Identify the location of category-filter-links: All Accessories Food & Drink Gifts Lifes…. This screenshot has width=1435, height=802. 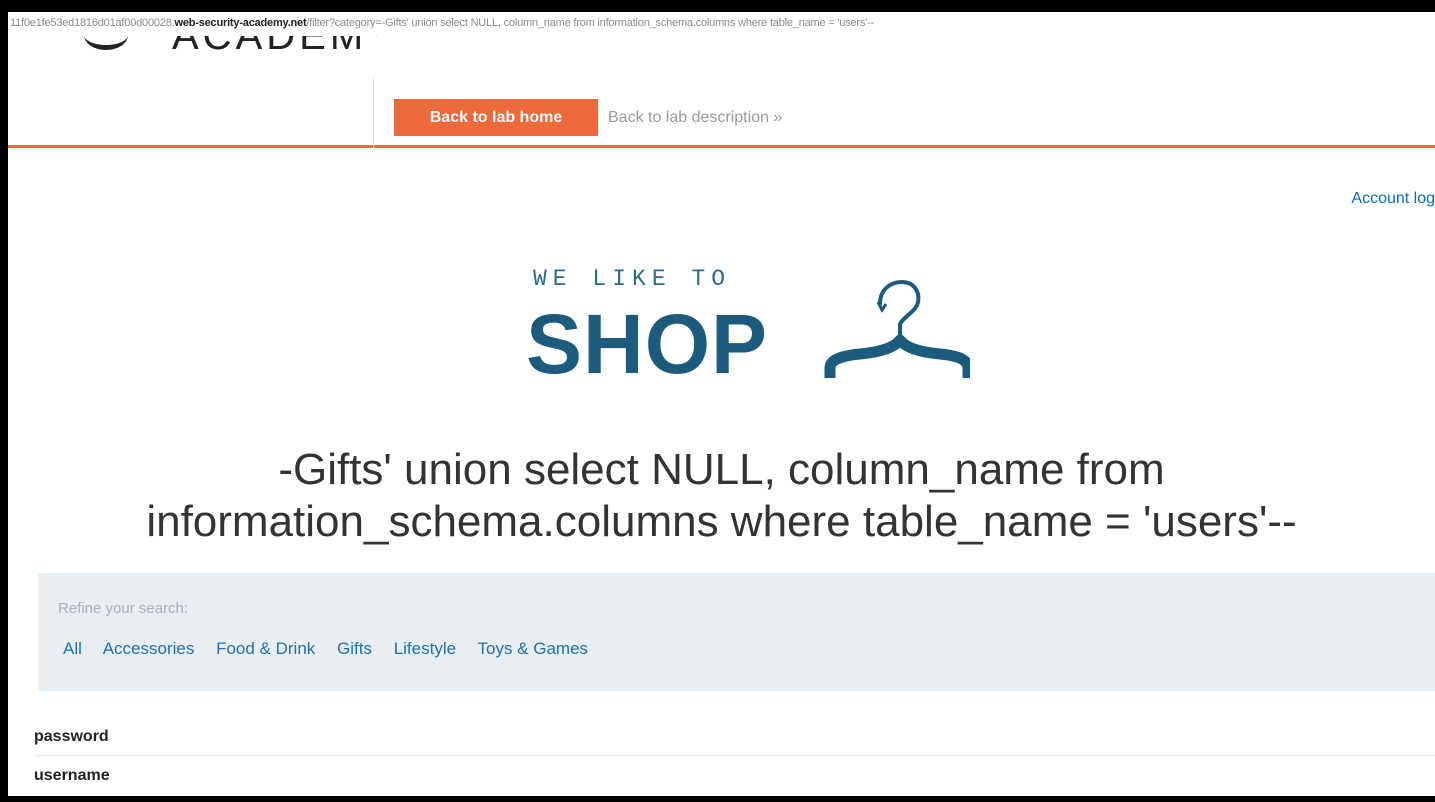
(334, 649).